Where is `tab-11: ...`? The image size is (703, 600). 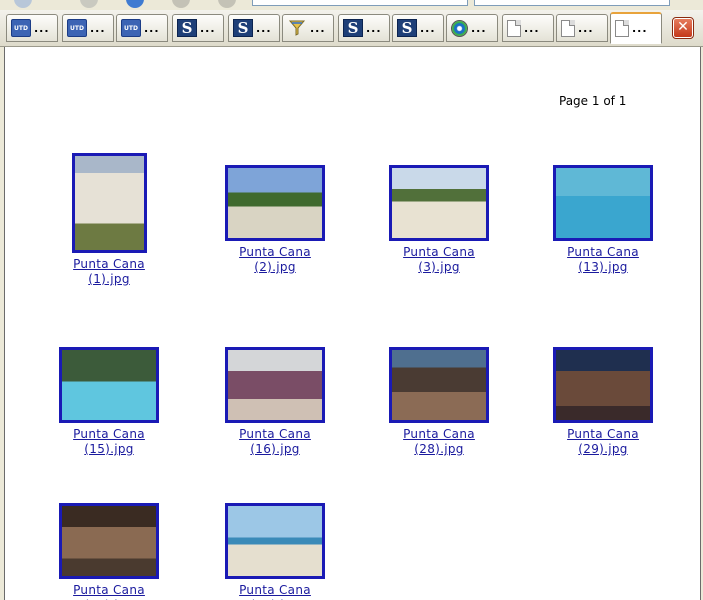
tab-11: ... is located at coordinates (582, 28).